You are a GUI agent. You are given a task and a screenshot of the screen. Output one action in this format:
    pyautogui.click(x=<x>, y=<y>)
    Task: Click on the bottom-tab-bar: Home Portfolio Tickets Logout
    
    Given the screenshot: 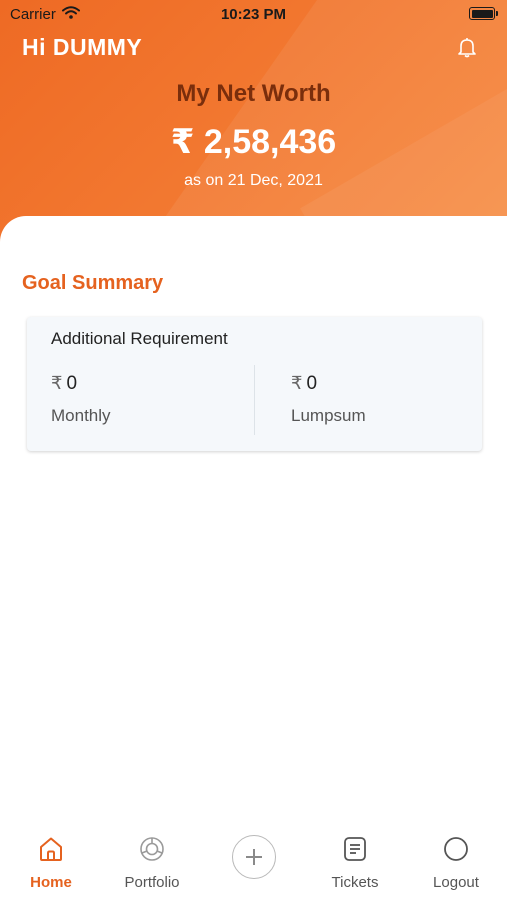 What is the action you would take?
    pyautogui.click(x=253, y=860)
    